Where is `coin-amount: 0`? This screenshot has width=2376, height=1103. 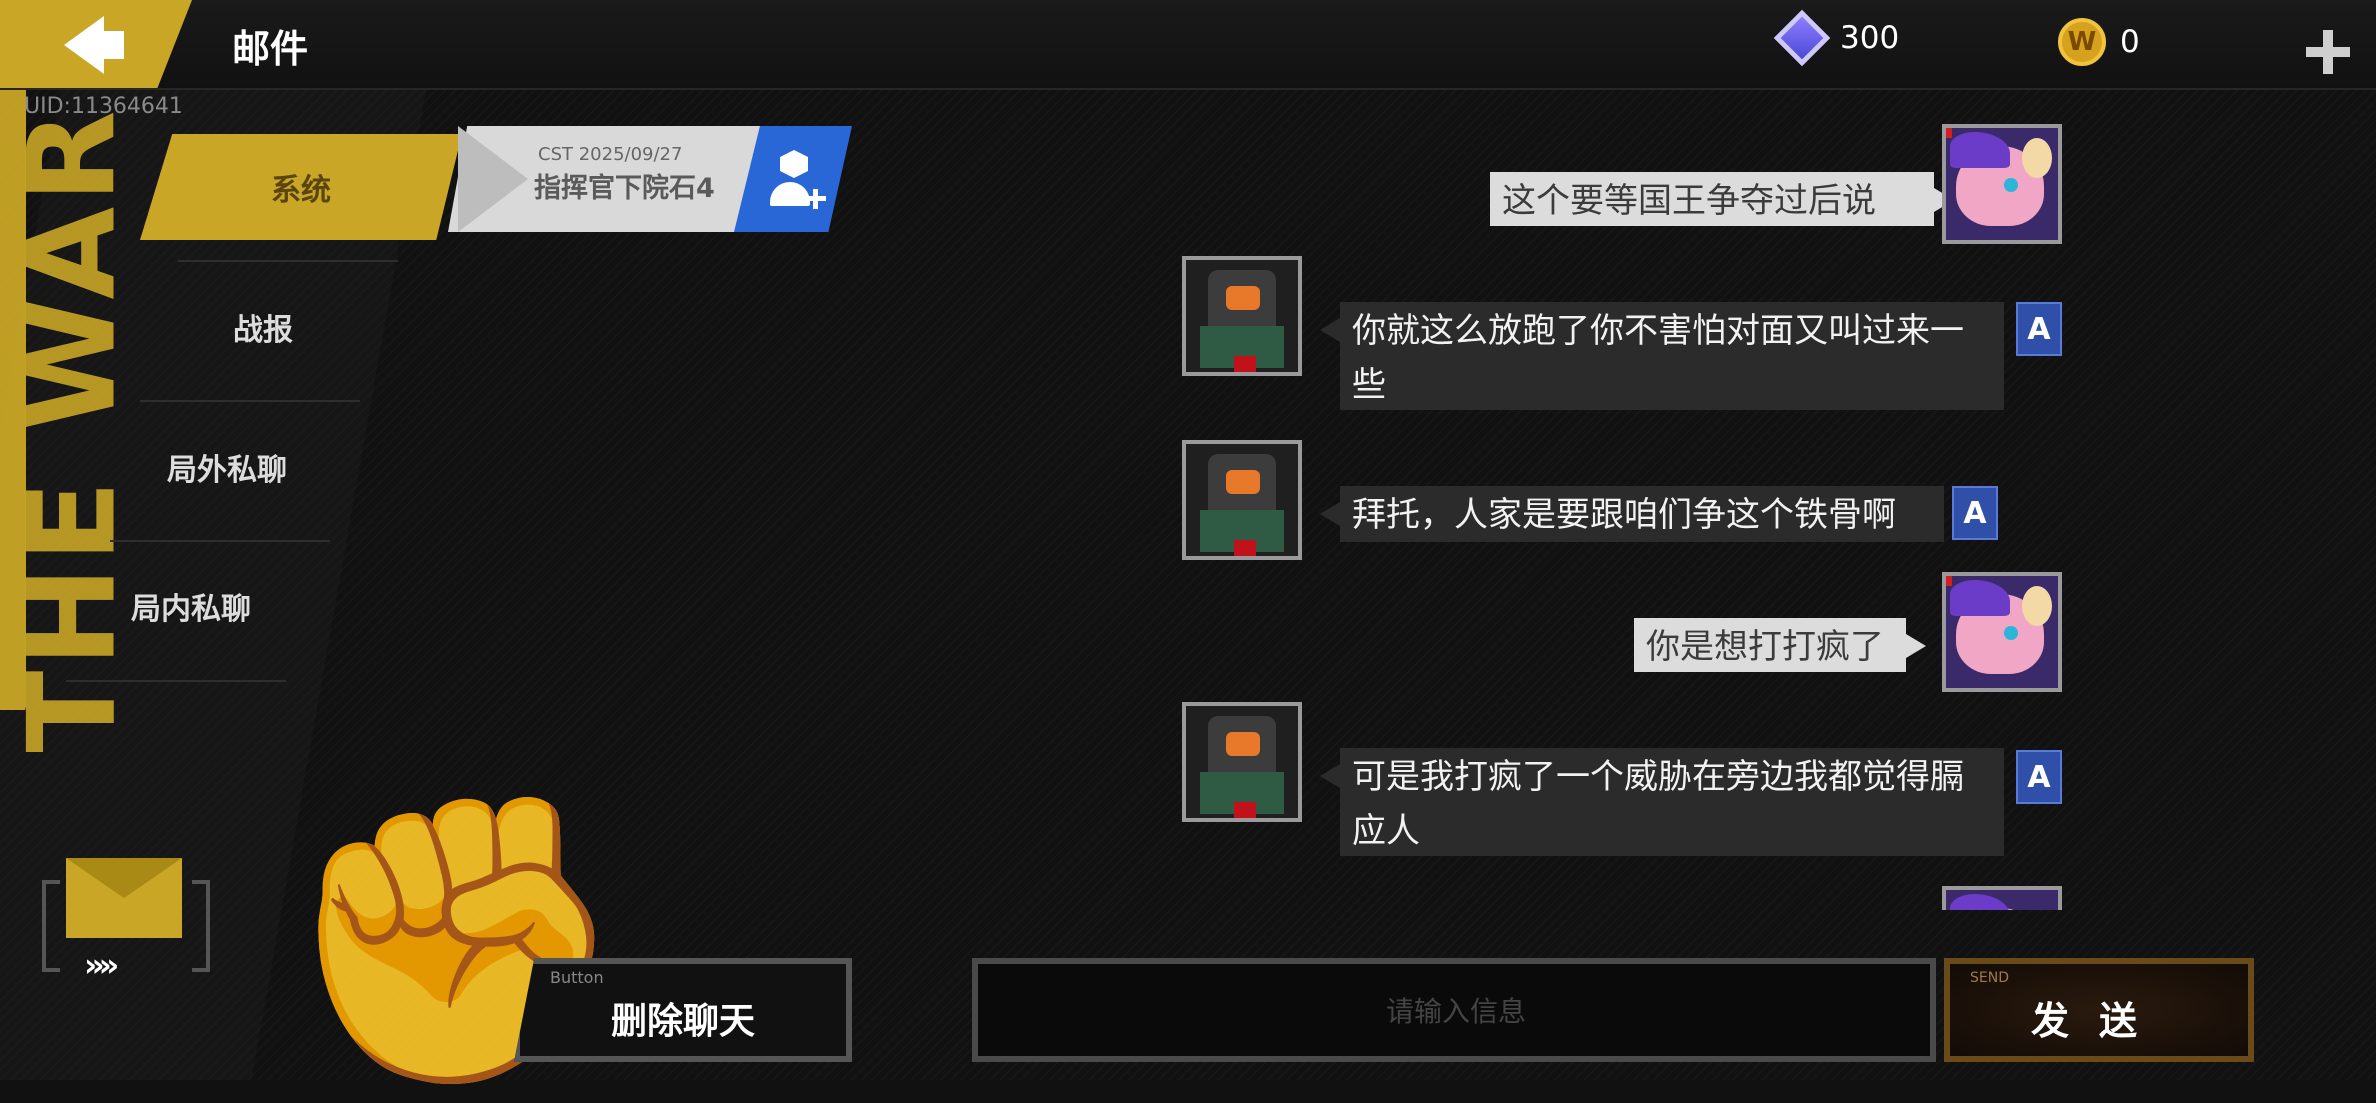
coin-amount: 0 is located at coordinates (2130, 42).